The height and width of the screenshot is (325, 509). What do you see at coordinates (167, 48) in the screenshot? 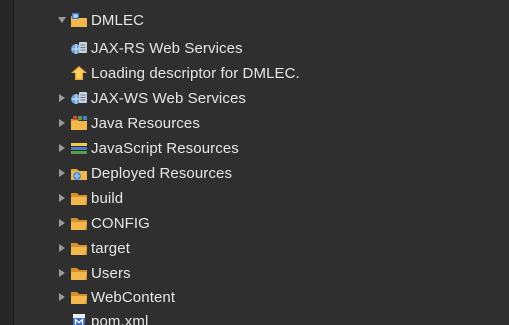
I see `tree-item-label: JAX-RS Web Services` at bounding box center [167, 48].